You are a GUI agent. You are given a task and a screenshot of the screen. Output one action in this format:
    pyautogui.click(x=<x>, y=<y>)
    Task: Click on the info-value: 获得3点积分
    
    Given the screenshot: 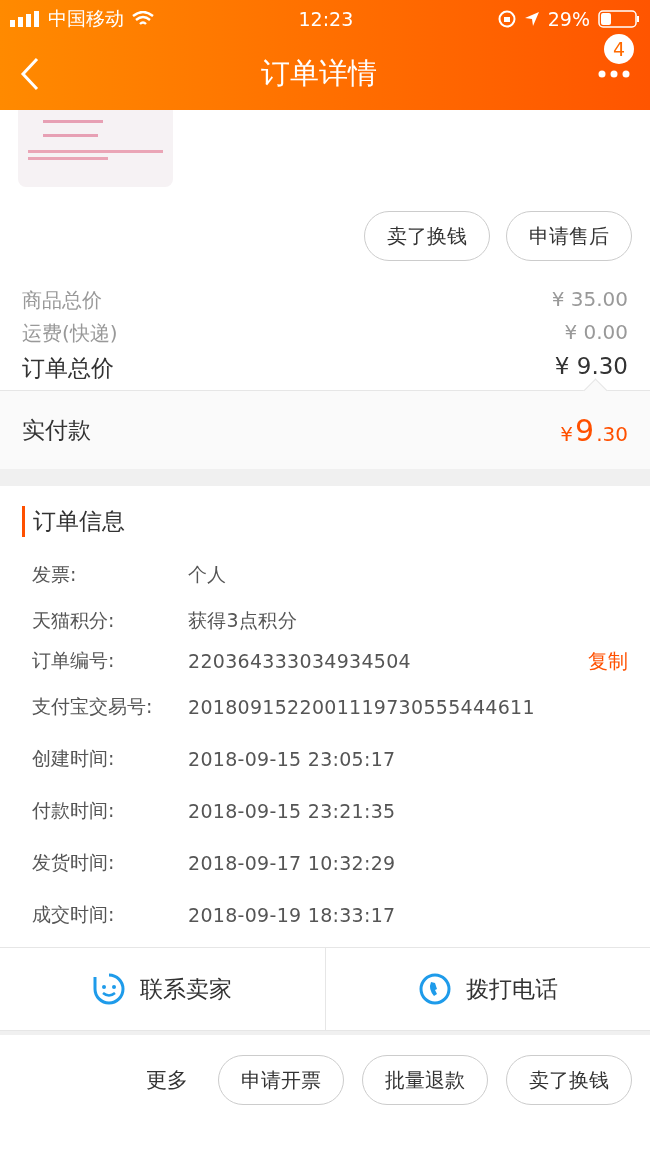 What is the action you would take?
    pyautogui.click(x=243, y=620)
    